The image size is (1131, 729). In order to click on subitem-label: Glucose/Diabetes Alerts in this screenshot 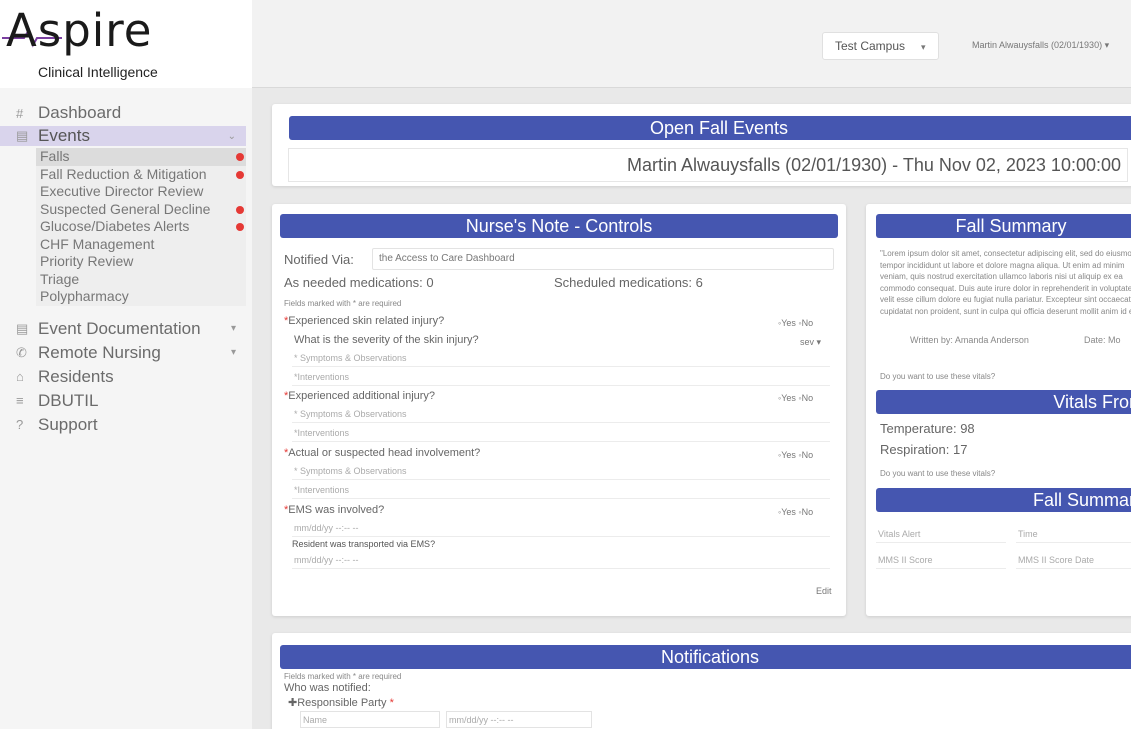, I will do `click(115, 226)`.